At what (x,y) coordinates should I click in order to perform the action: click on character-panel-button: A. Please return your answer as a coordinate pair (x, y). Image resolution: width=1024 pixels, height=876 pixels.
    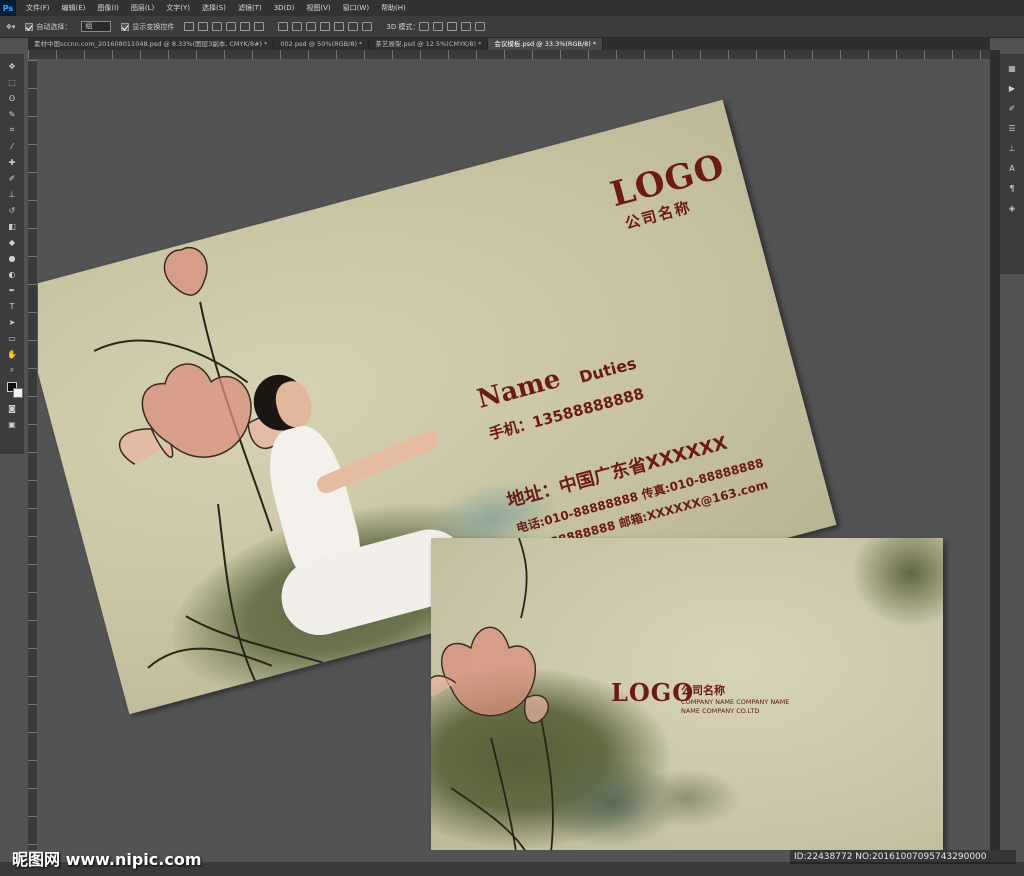
    Looking at the image, I should click on (1012, 168).